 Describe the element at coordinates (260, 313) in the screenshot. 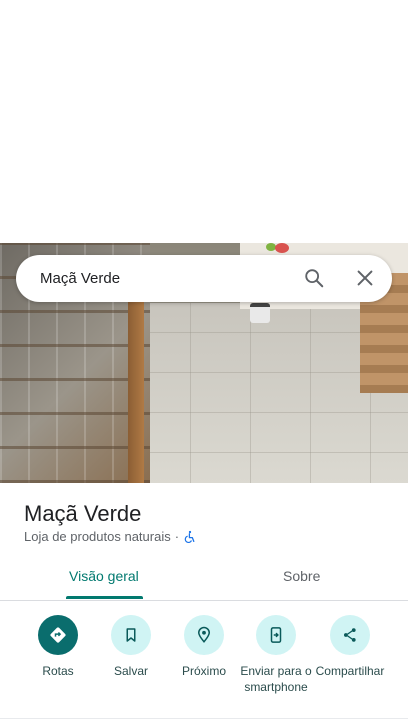

I see `photo-bin` at that location.